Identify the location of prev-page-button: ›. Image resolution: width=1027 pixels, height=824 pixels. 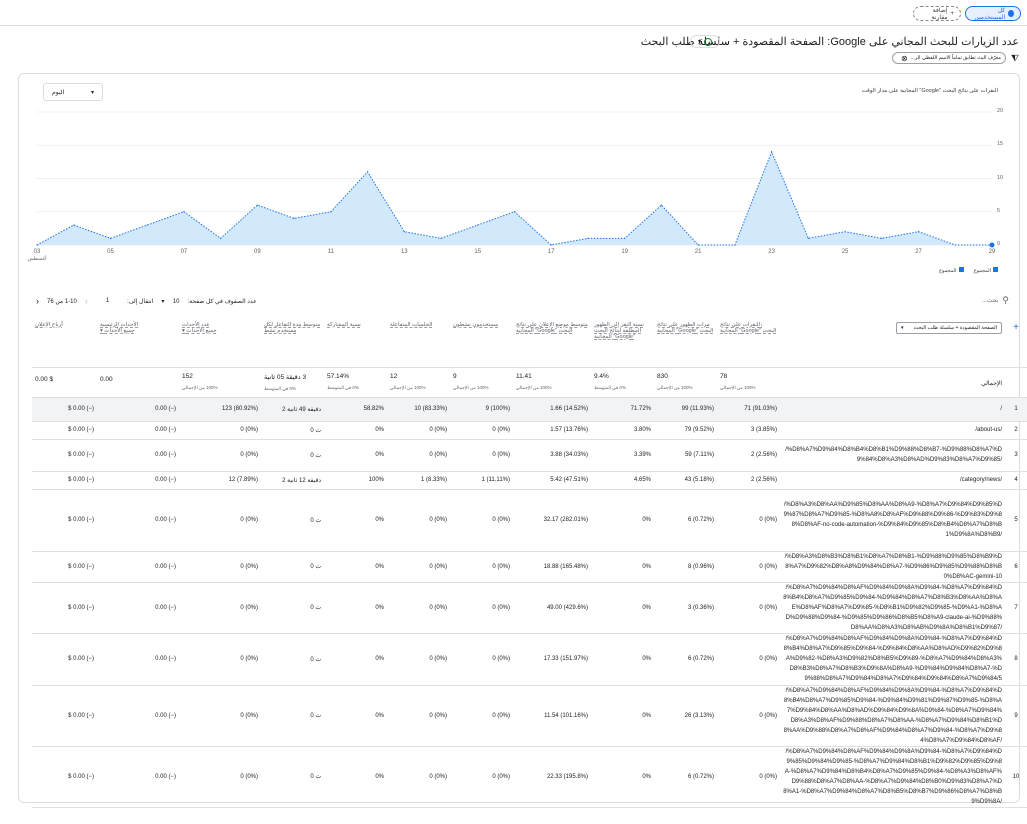
(86, 301).